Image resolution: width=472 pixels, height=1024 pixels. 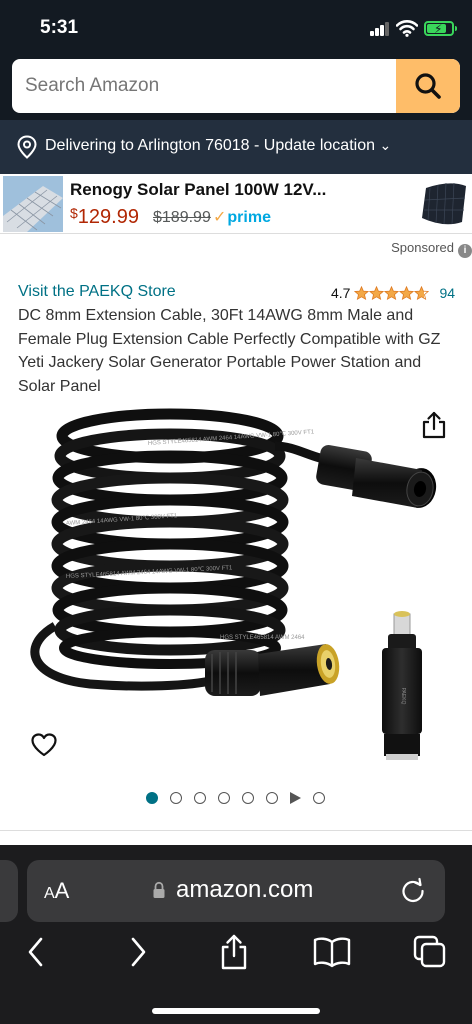 I want to click on reload-icon, so click(x=413, y=890).